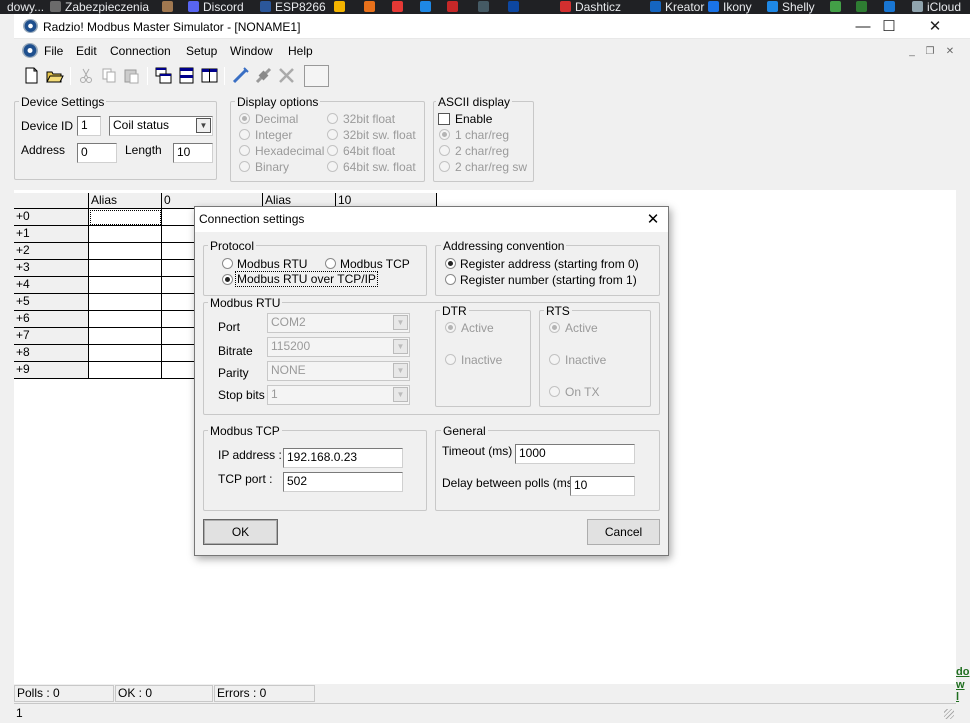 The height and width of the screenshot is (723, 970). I want to click on copy-icon, so click(109, 75).